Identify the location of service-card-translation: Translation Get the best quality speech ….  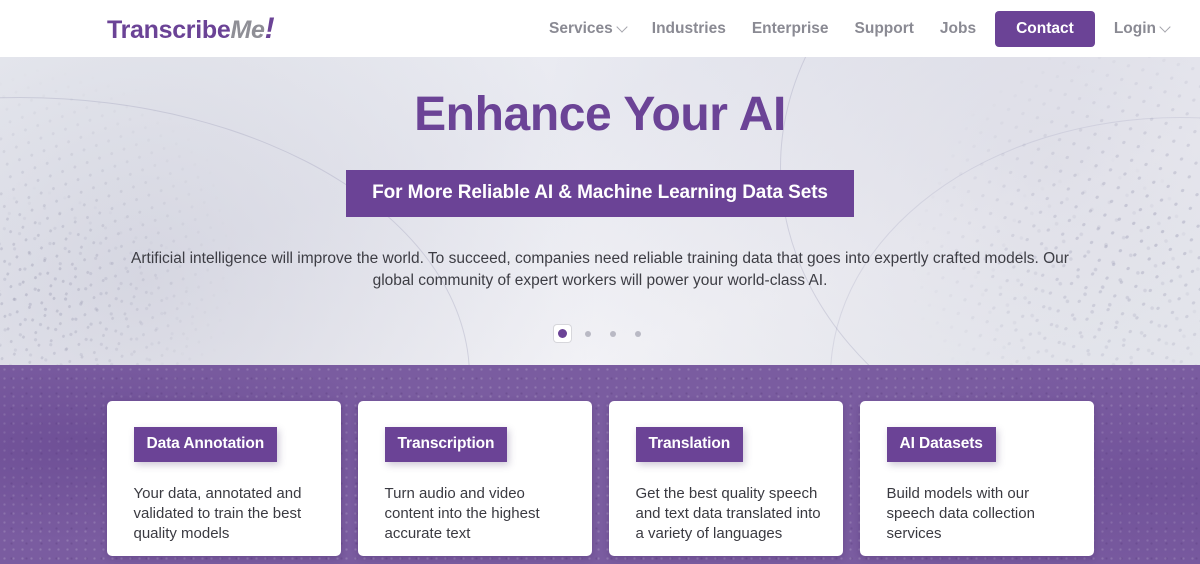
(725, 478).